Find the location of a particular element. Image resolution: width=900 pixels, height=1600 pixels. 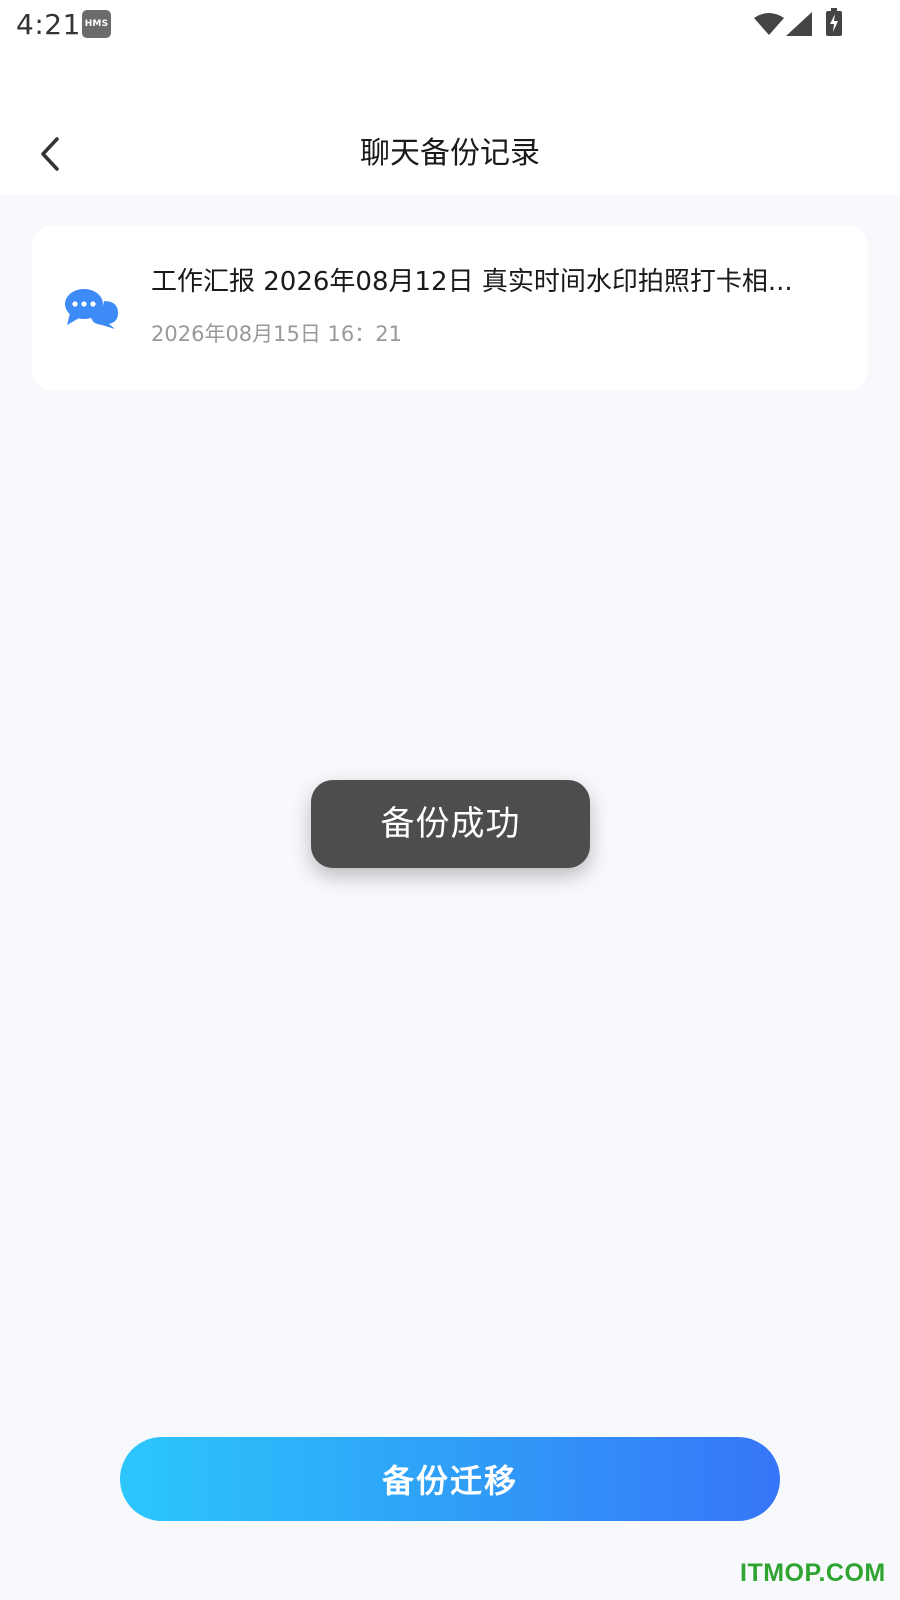

chevron-left-icon is located at coordinates (50, 154).